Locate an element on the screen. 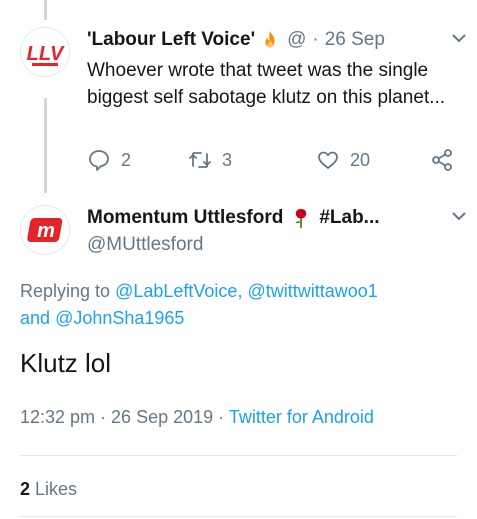 Image resolution: width=477 pixels, height=519 pixels. heart-icon is located at coordinates (328, 160).